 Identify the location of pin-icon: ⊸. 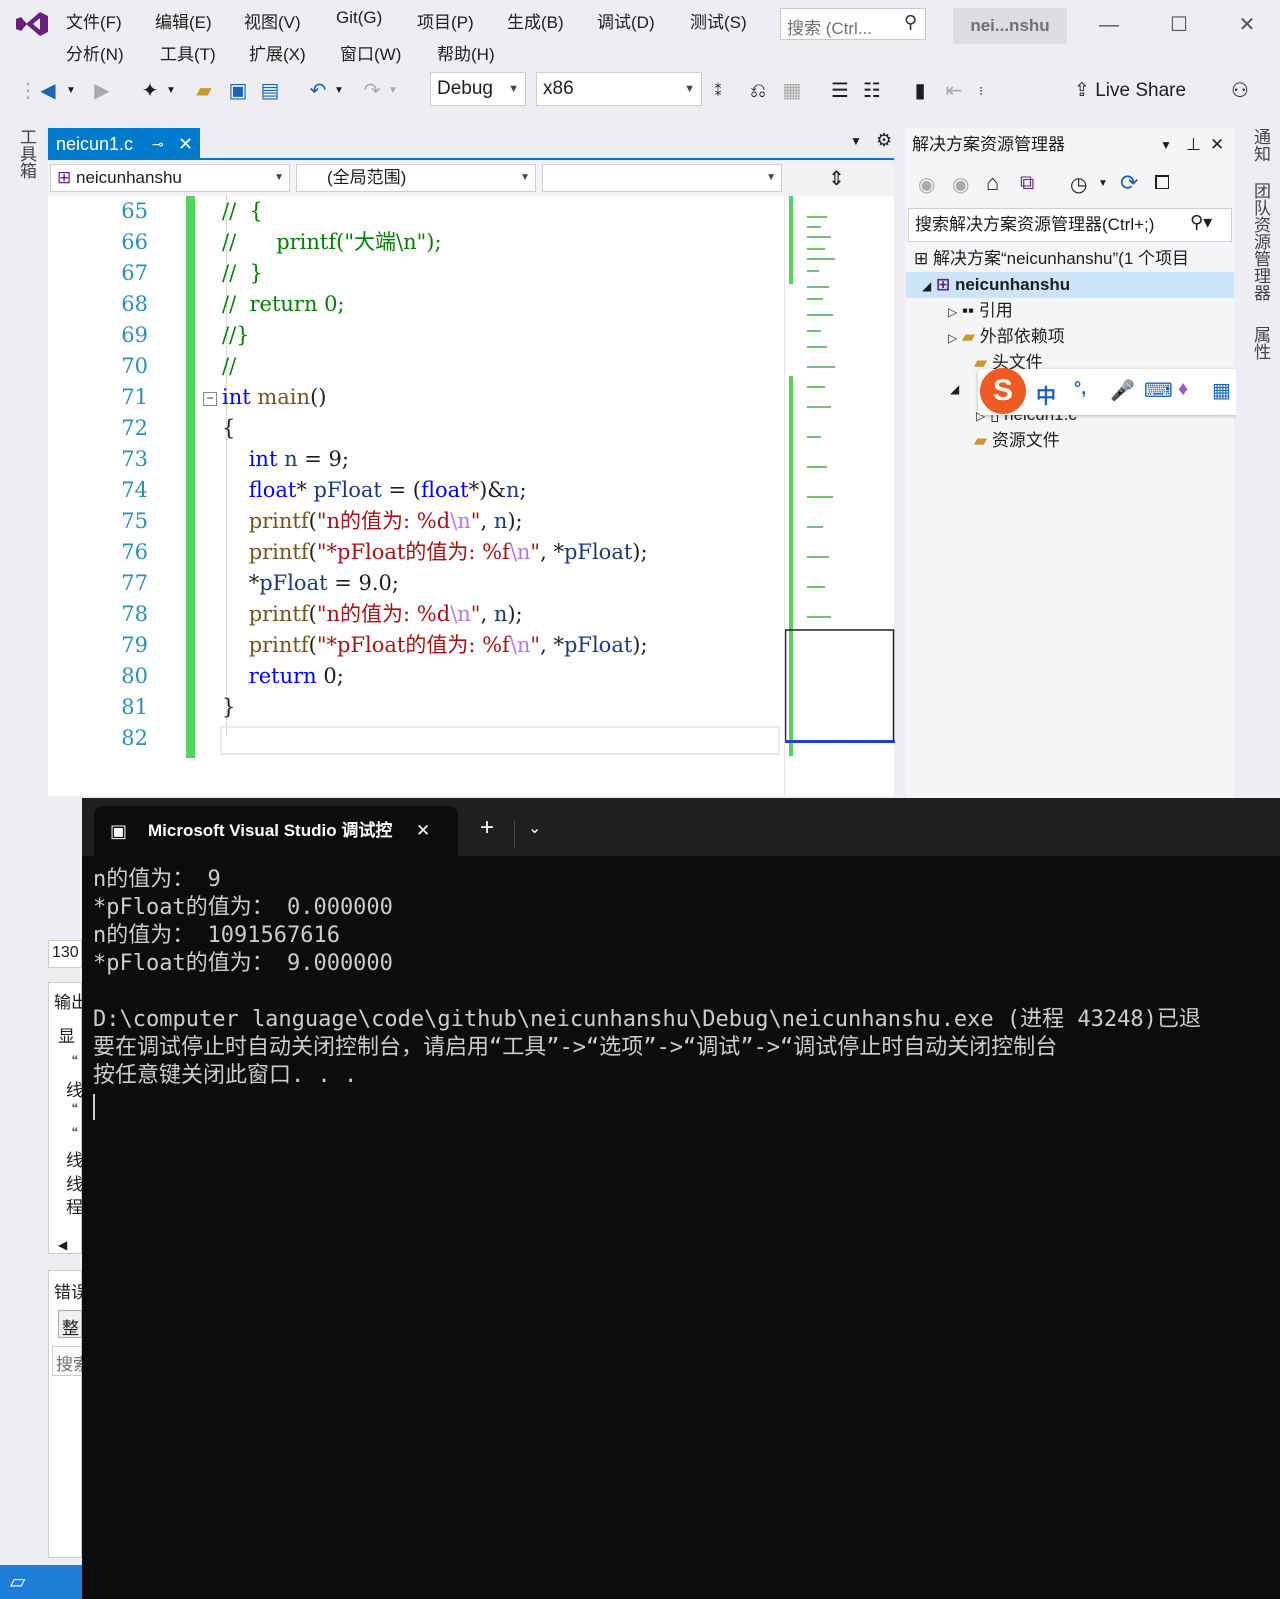
(158, 144).